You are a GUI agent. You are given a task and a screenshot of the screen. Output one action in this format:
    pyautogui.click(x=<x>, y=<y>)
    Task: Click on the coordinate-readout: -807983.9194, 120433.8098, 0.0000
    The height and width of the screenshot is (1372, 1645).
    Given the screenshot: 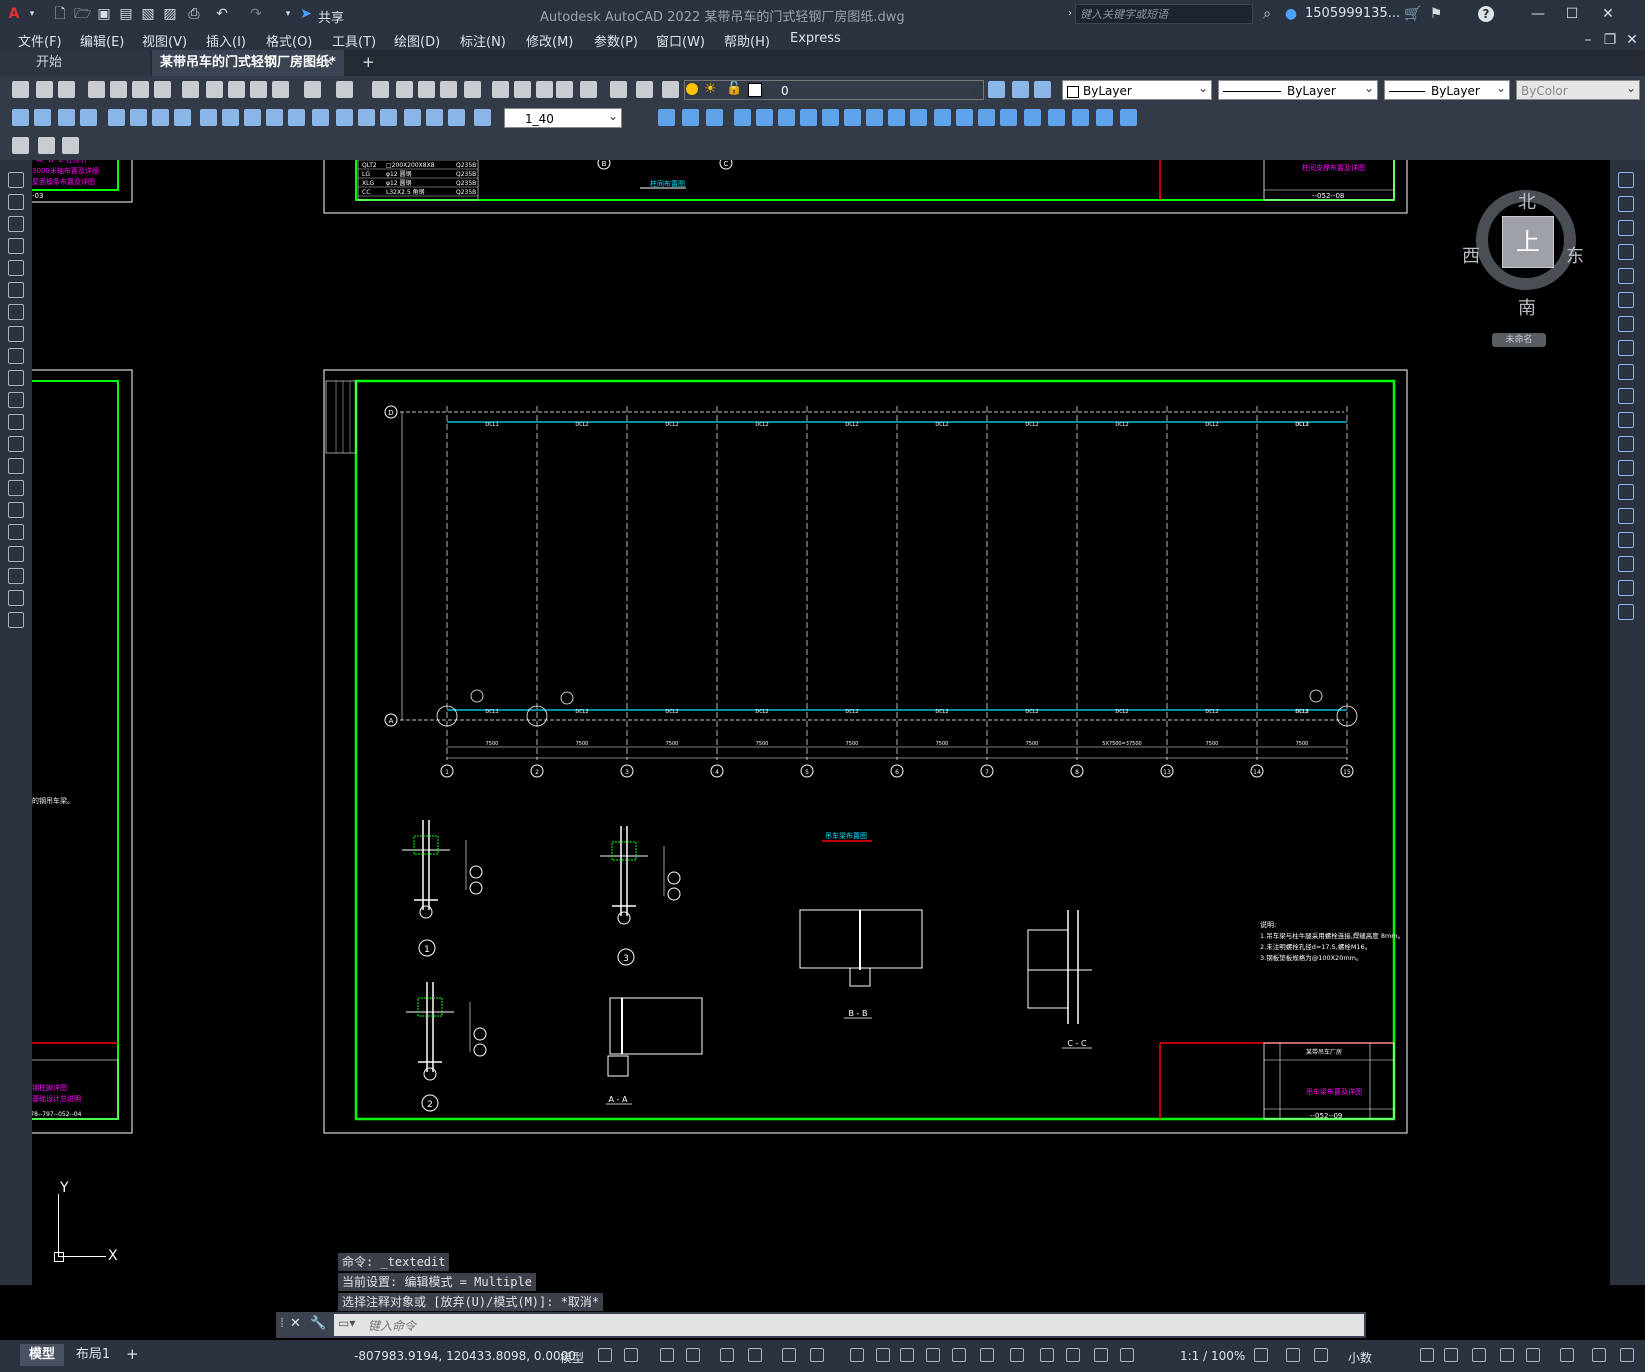 What is the action you would take?
    pyautogui.click(x=465, y=1356)
    